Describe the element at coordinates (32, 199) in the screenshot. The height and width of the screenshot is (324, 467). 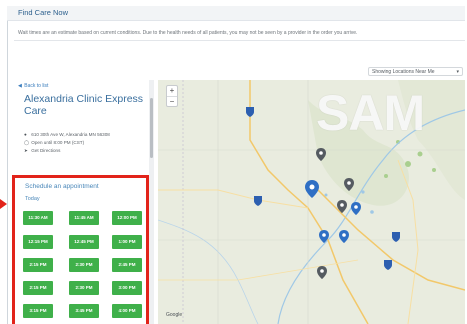
I see `appointment-day-label: Today` at that location.